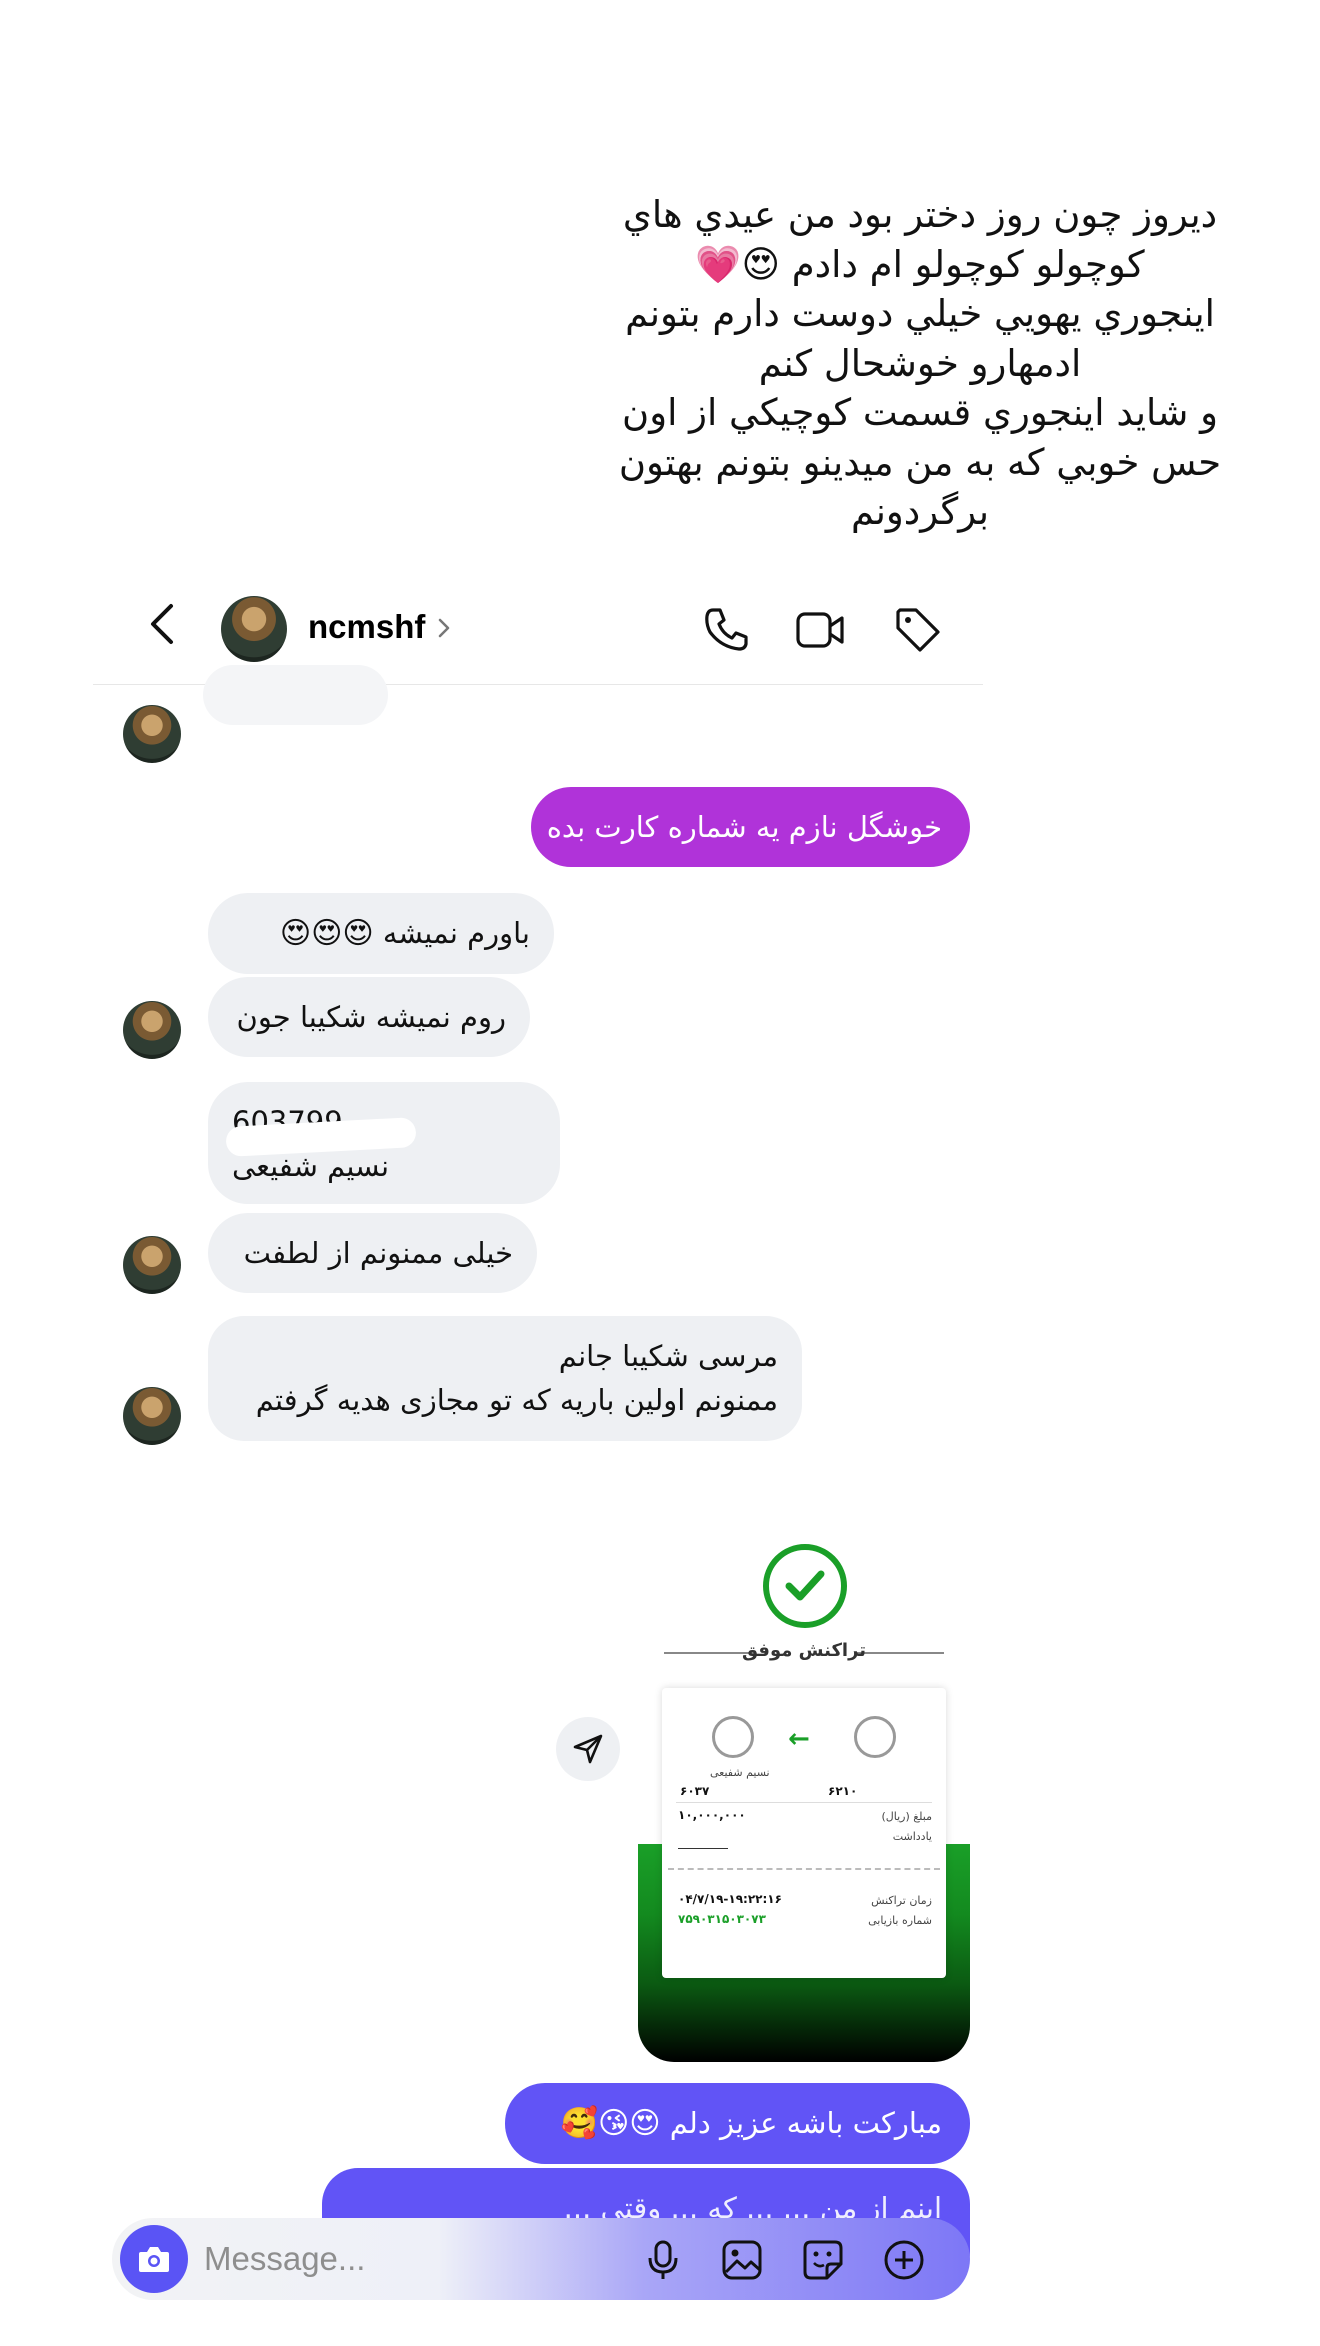 This screenshot has width=1320, height=2346. What do you see at coordinates (378, 1253) in the screenshot?
I see `message-text: خیلی ممنونم از لطفت` at bounding box center [378, 1253].